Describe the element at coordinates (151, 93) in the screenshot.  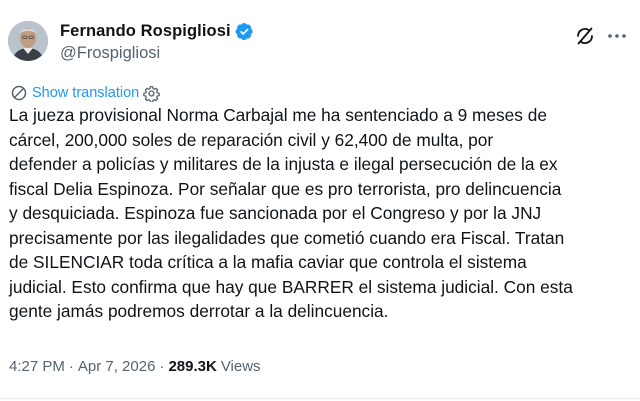
I see `gear-icon` at that location.